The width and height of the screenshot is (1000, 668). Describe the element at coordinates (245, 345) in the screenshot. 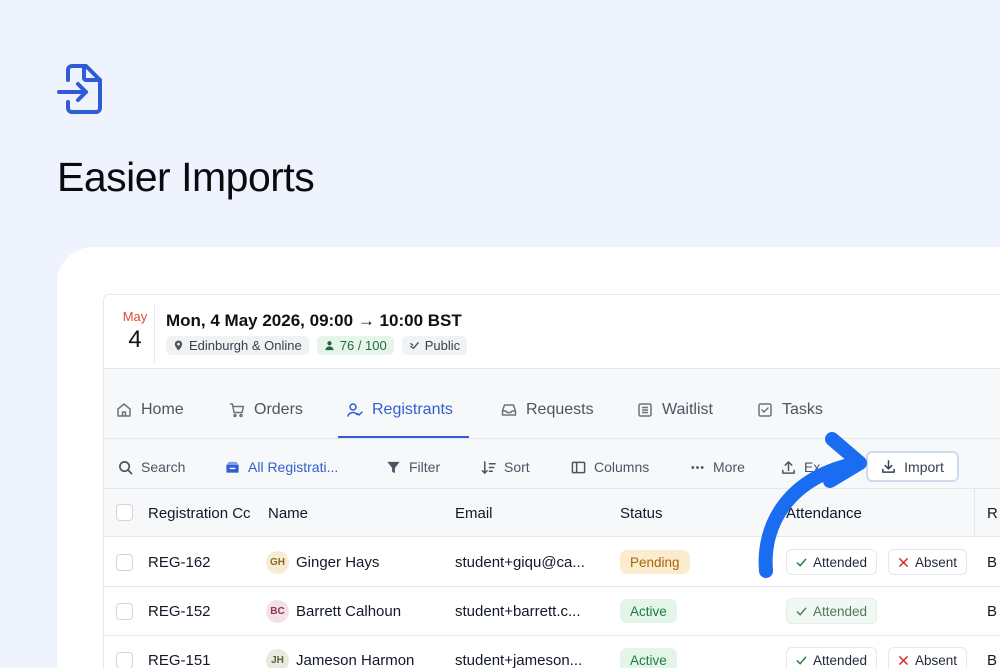

I see `location-label: Edinburgh & Online` at that location.